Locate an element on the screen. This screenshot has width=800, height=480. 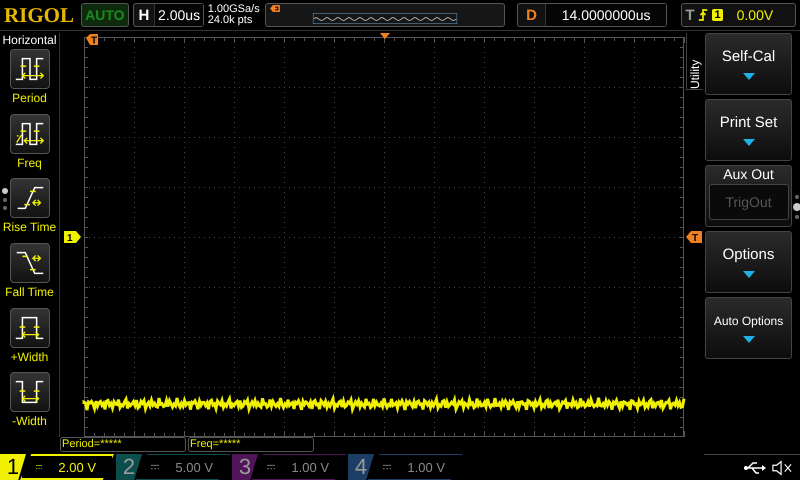
delay-box: D 14.0000000us is located at coordinates (592, 15).